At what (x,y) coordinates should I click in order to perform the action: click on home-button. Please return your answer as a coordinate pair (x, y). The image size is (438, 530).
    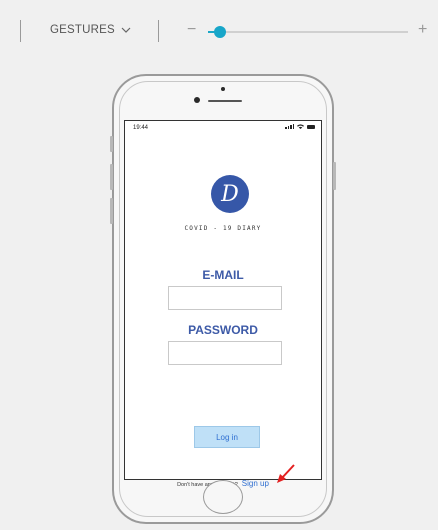
    Looking at the image, I should click on (223, 497).